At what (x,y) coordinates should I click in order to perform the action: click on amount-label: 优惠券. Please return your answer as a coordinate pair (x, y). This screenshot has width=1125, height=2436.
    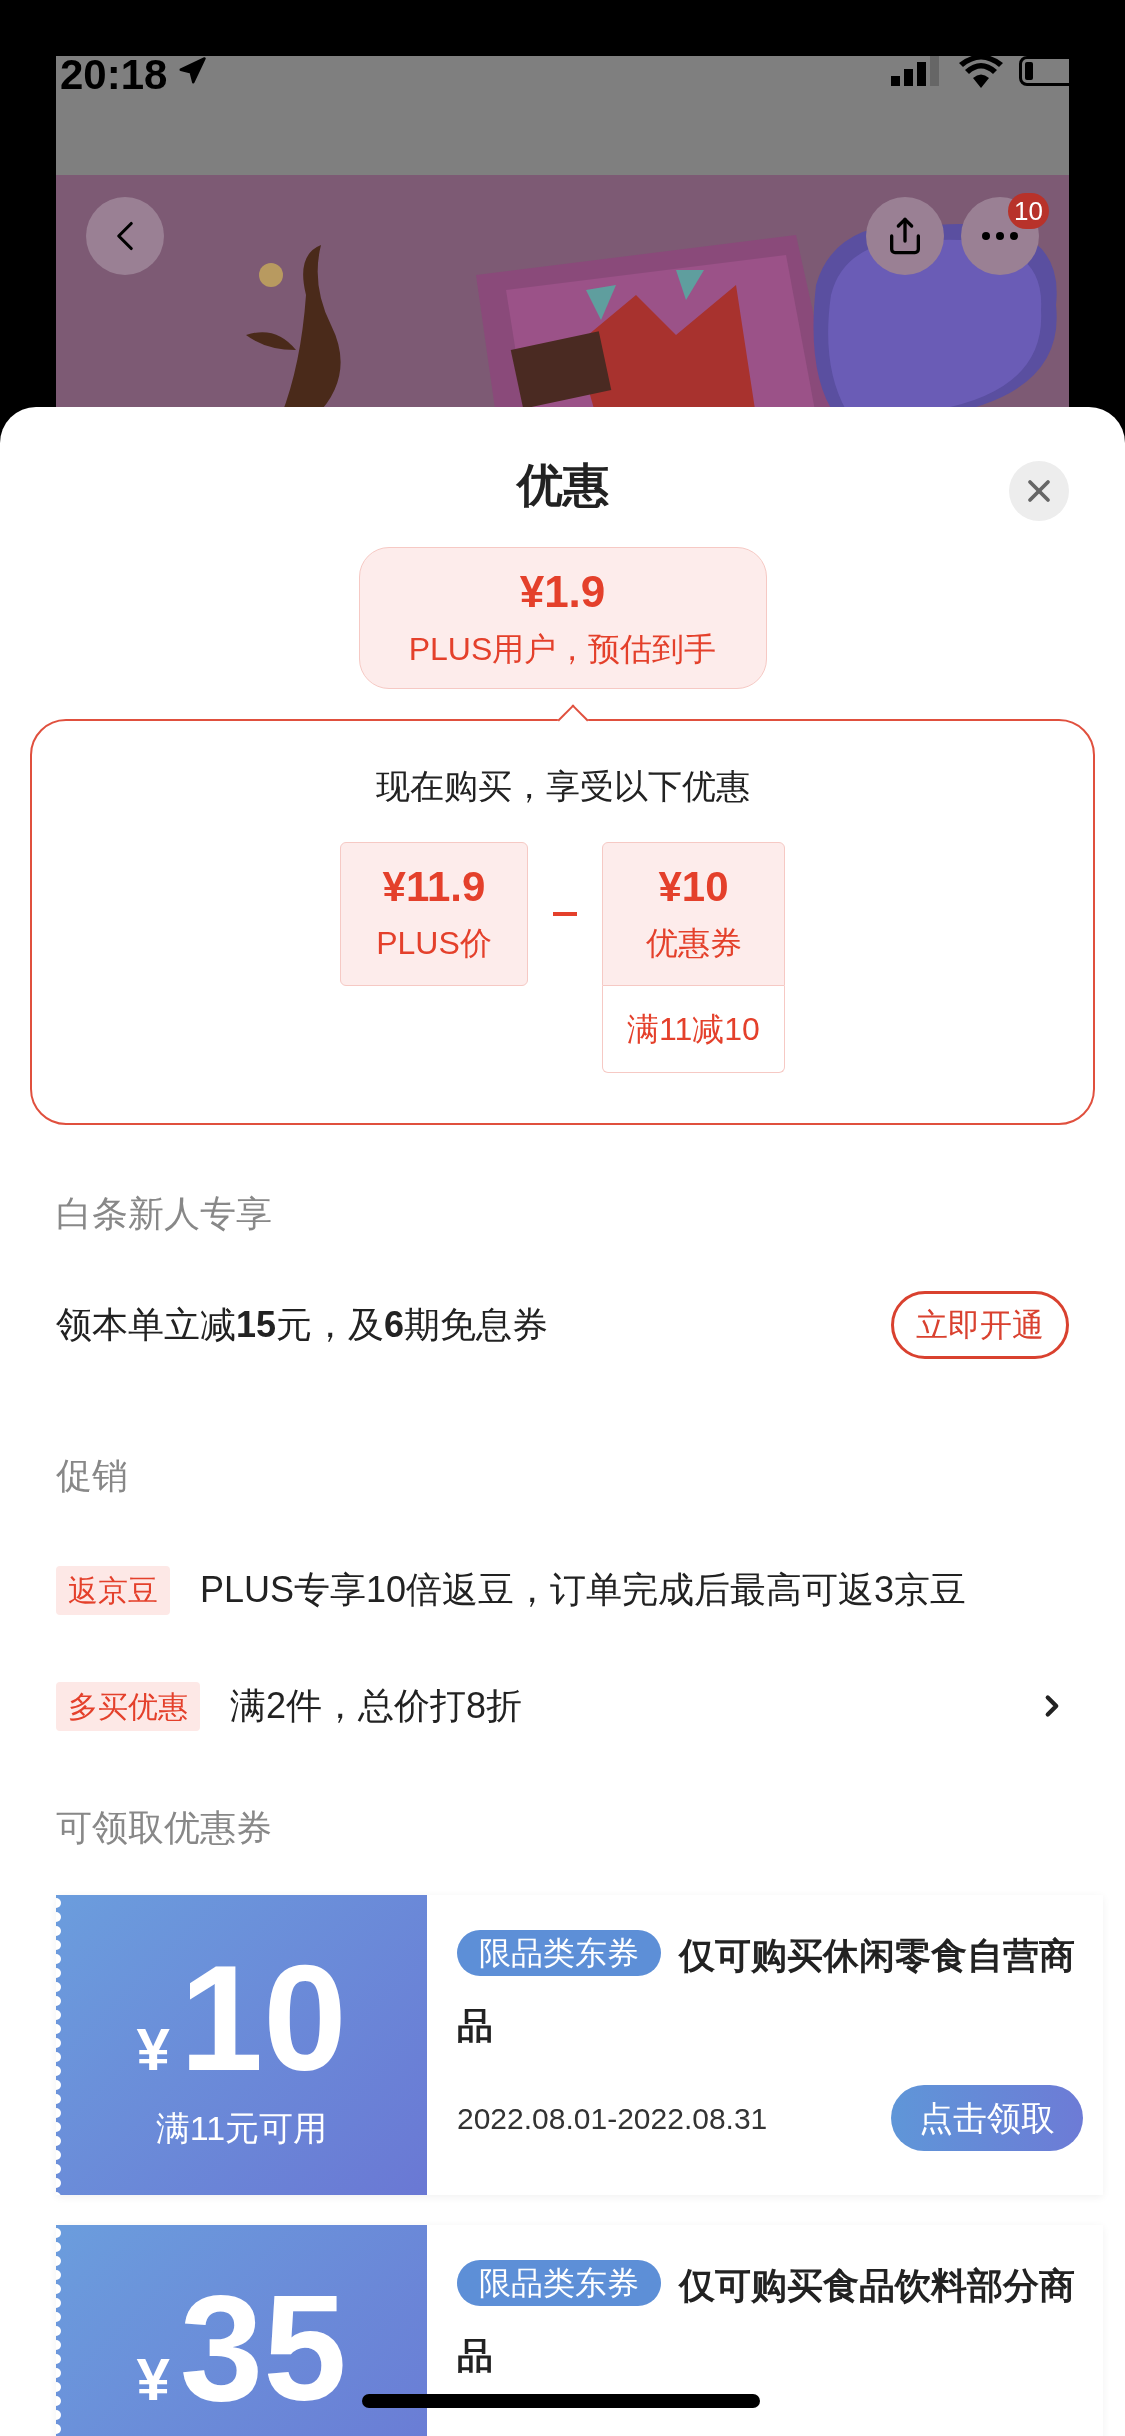
    Looking at the image, I should click on (693, 944).